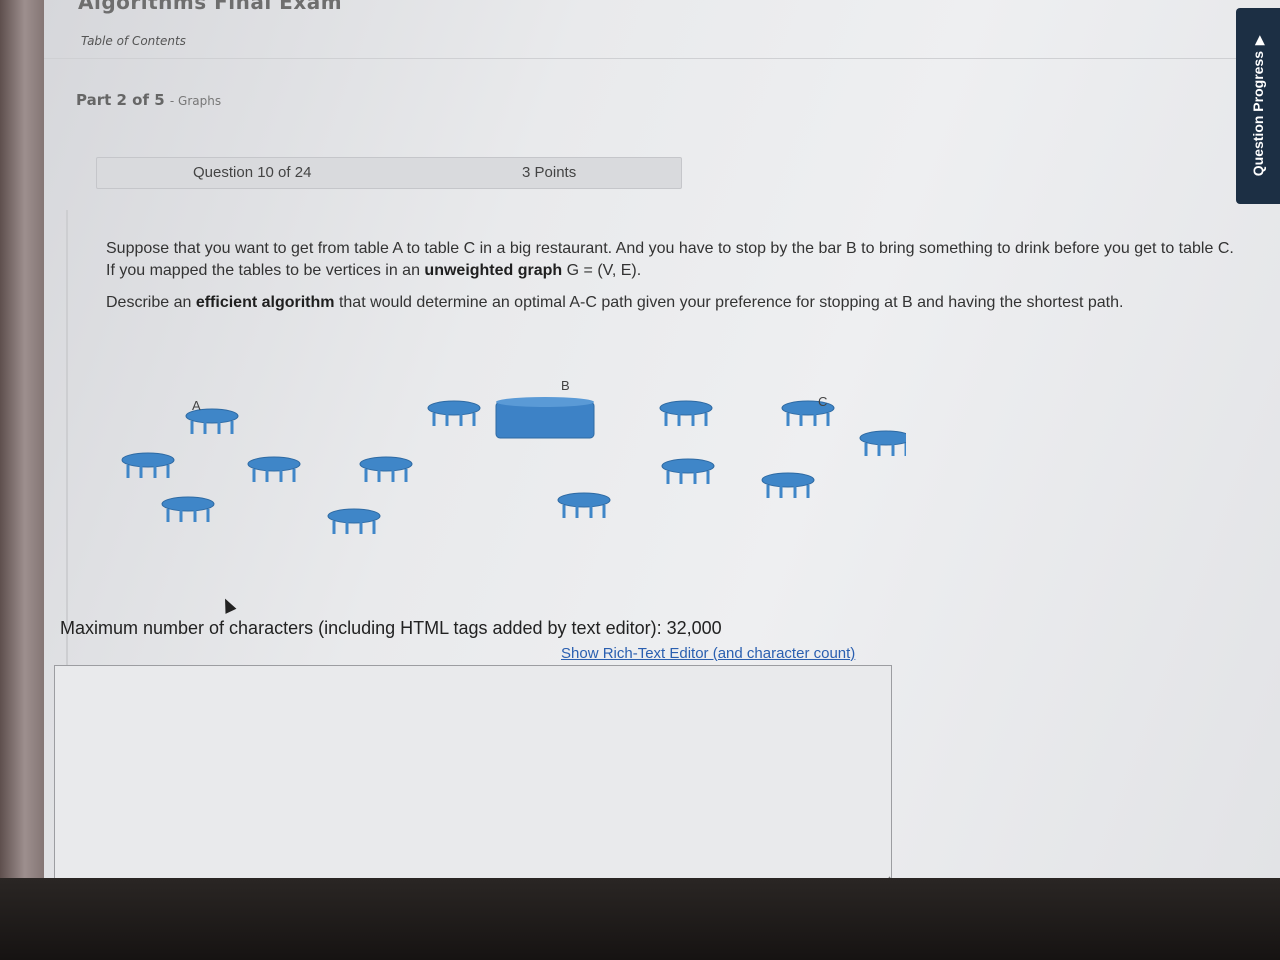 This screenshot has height=960, width=1280. I want to click on mouse-cursor-icon, so click(228, 605).